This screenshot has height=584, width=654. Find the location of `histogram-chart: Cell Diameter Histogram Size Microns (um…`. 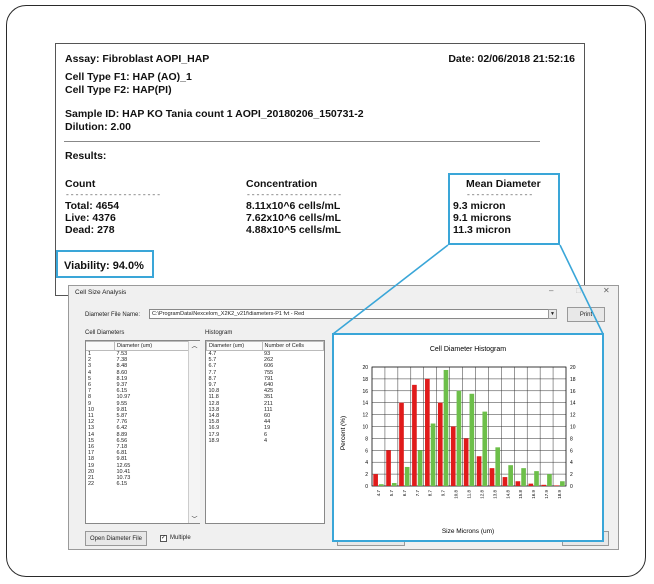

histogram-chart: Cell Diameter Histogram Size Microns (um… is located at coordinates (458, 440).